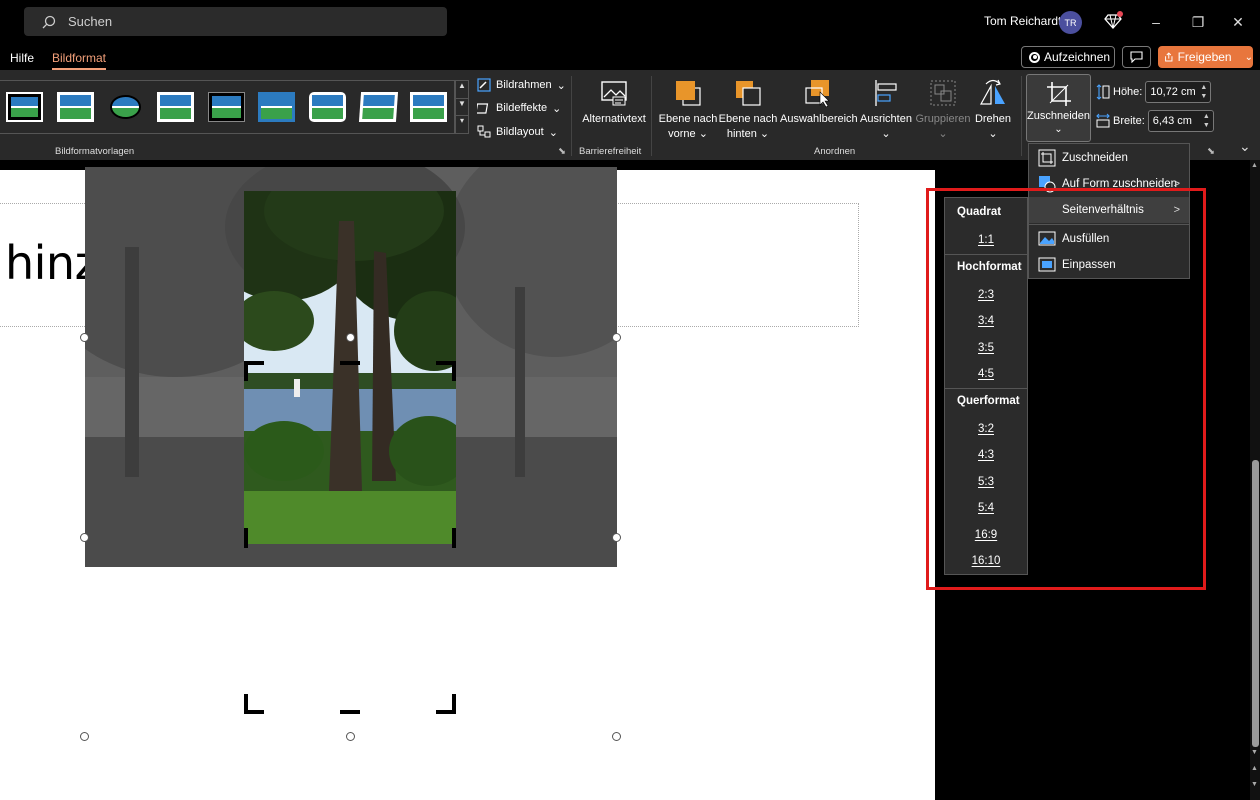  What do you see at coordinates (1245, 146) in the screenshot?
I see `collapse-ribbon-icon: ⌄` at bounding box center [1245, 146].